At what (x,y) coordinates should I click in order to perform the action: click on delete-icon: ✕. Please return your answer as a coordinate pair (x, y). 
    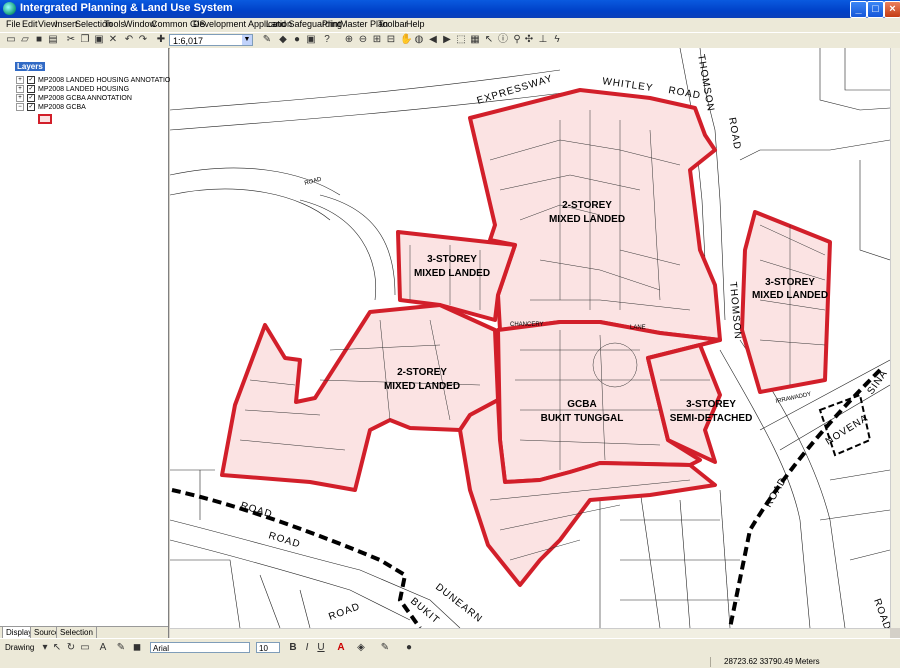
    Looking at the image, I should click on (113, 40).